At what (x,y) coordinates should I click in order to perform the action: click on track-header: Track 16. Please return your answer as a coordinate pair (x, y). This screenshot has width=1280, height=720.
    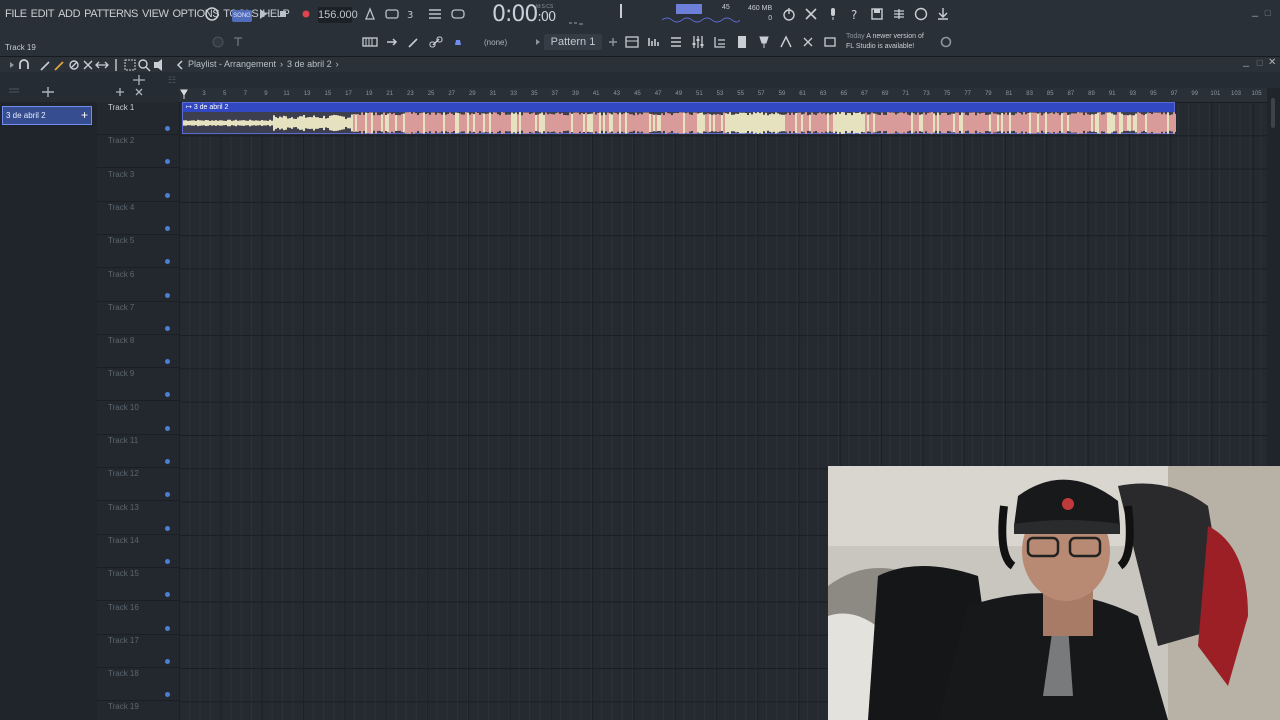
    Looking at the image, I should click on (138, 618).